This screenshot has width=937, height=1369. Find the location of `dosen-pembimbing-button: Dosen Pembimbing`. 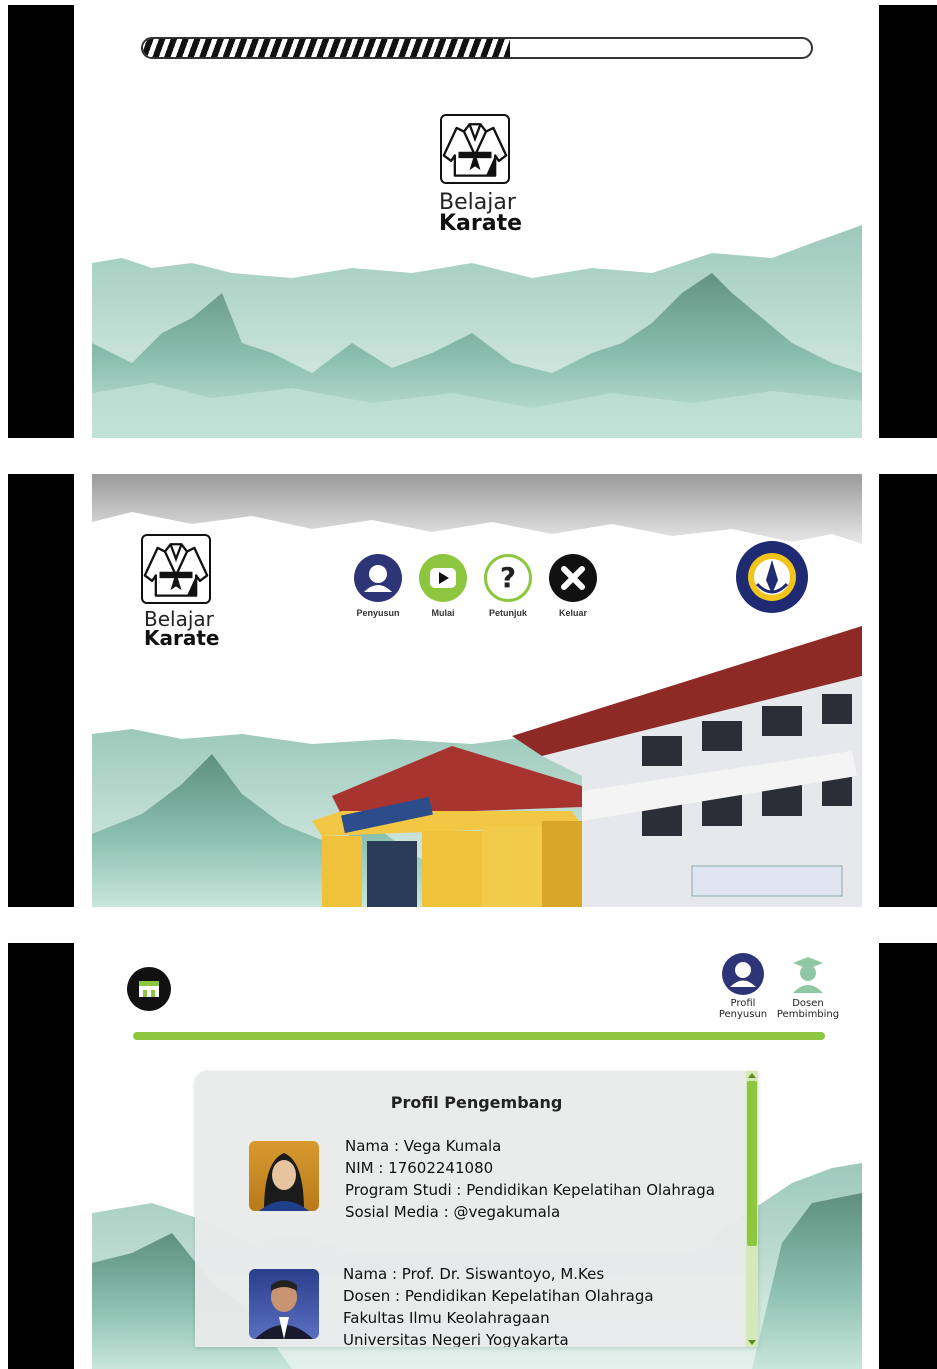

dosen-pembimbing-button: Dosen Pembimbing is located at coordinates (808, 986).